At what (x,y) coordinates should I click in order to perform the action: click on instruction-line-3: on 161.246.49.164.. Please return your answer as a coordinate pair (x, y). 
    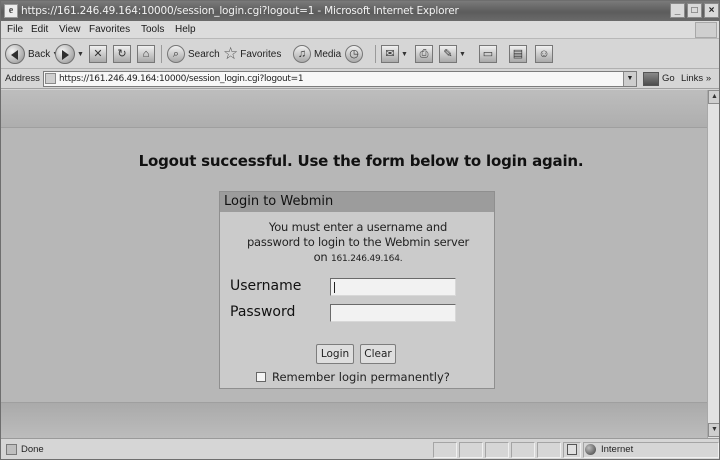
    Looking at the image, I should click on (358, 258).